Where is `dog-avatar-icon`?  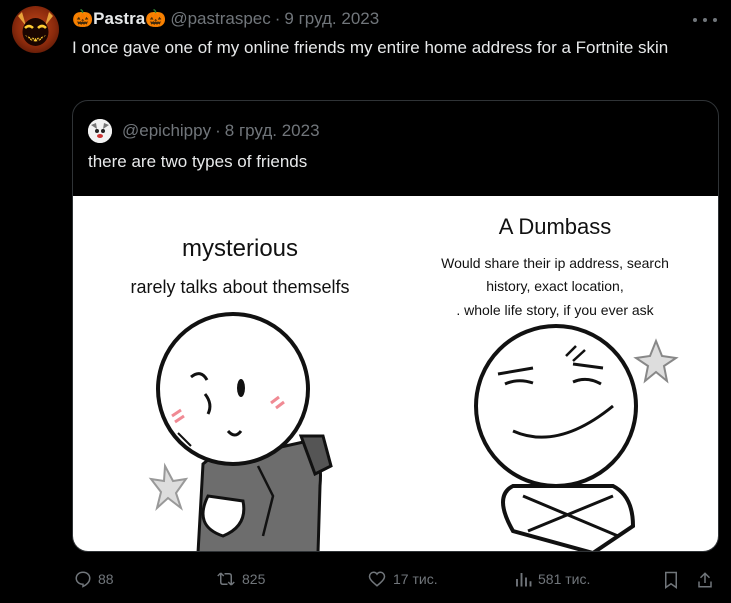 dog-avatar-icon is located at coordinates (100, 131).